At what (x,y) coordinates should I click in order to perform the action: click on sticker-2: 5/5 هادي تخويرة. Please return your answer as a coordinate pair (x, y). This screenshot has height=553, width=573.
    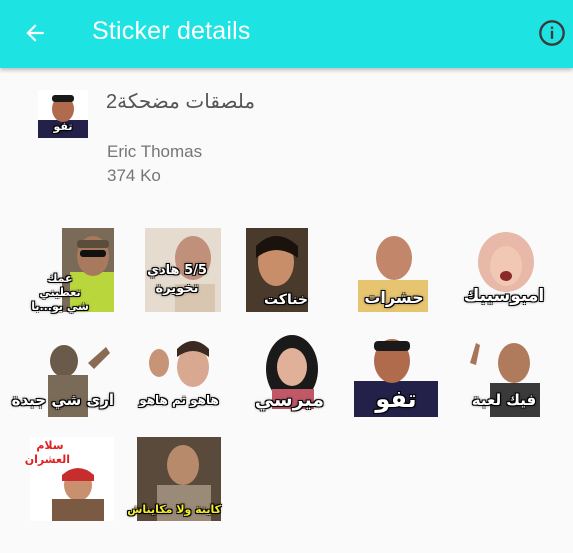
    Looking at the image, I should click on (179, 270).